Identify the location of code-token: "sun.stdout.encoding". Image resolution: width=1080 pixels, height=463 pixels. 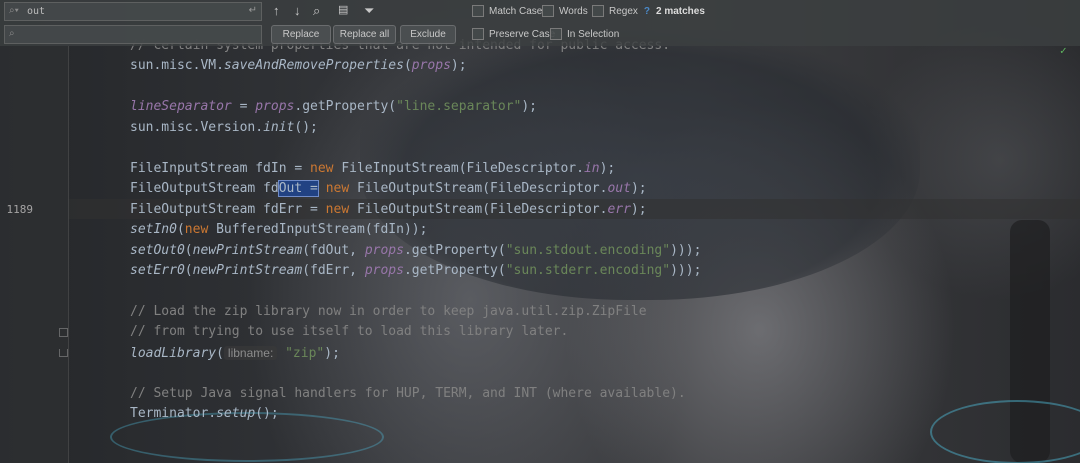
(588, 250).